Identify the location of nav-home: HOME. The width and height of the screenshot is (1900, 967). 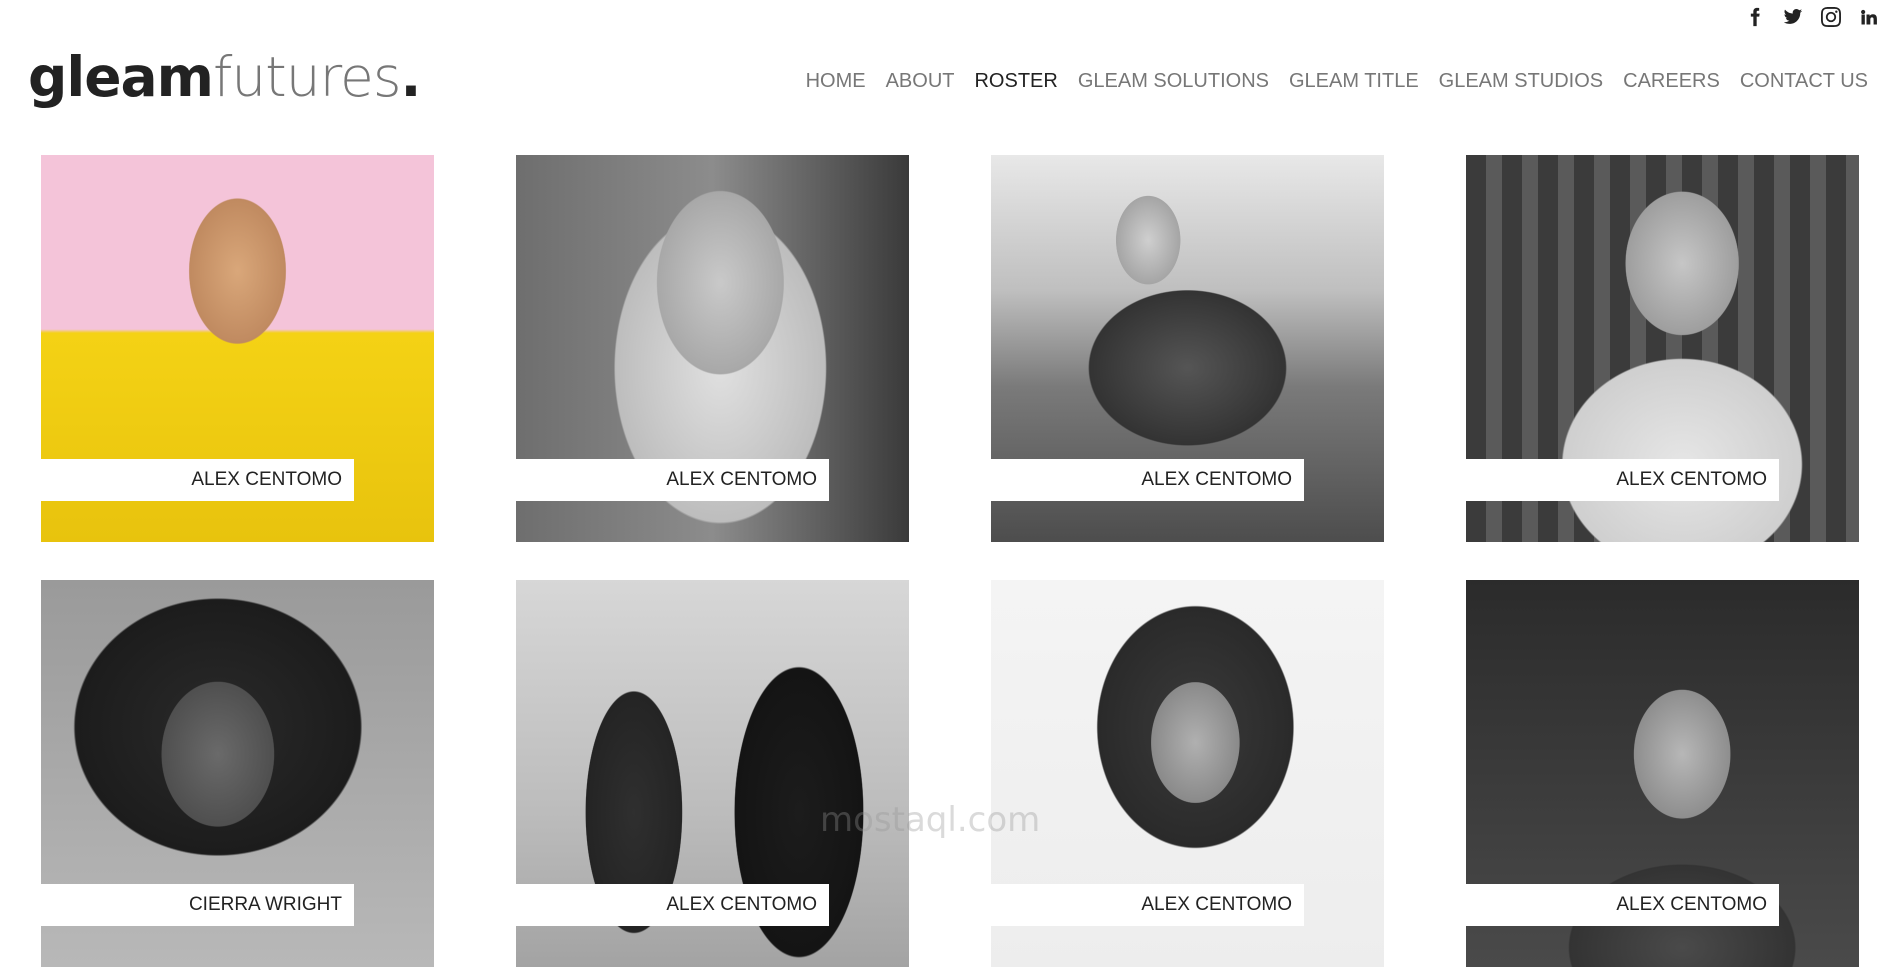
(836, 81).